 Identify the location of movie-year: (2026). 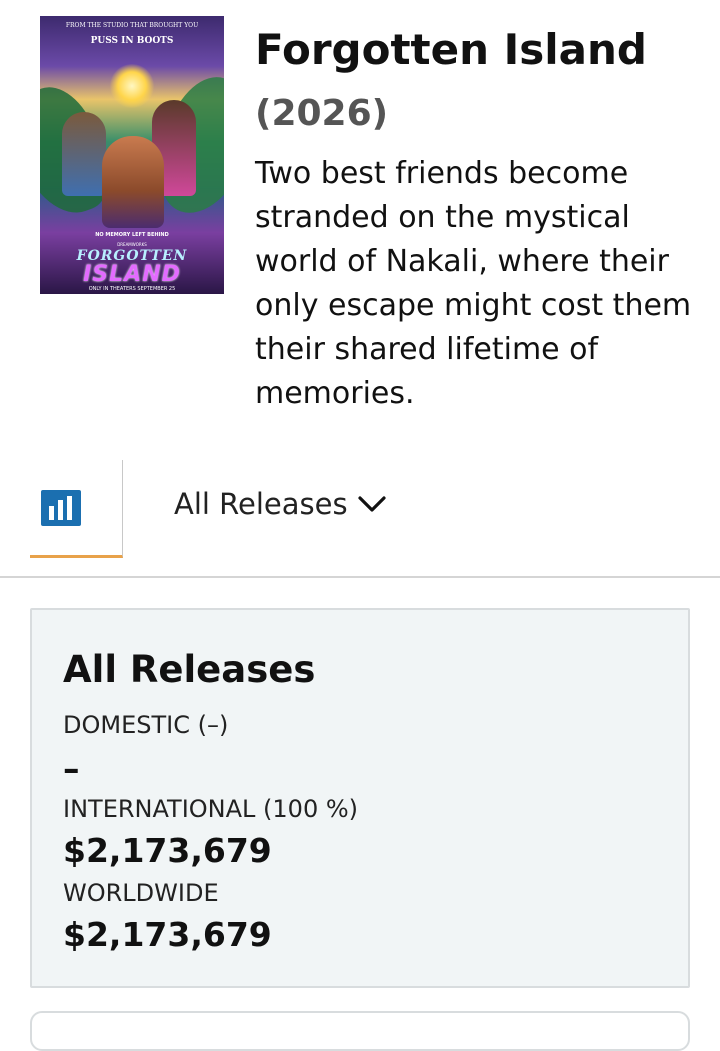
(322, 113).